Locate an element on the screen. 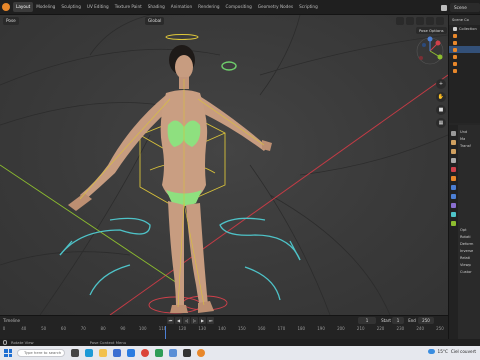  property-row: Rotati is located at coordinates (470, 237).